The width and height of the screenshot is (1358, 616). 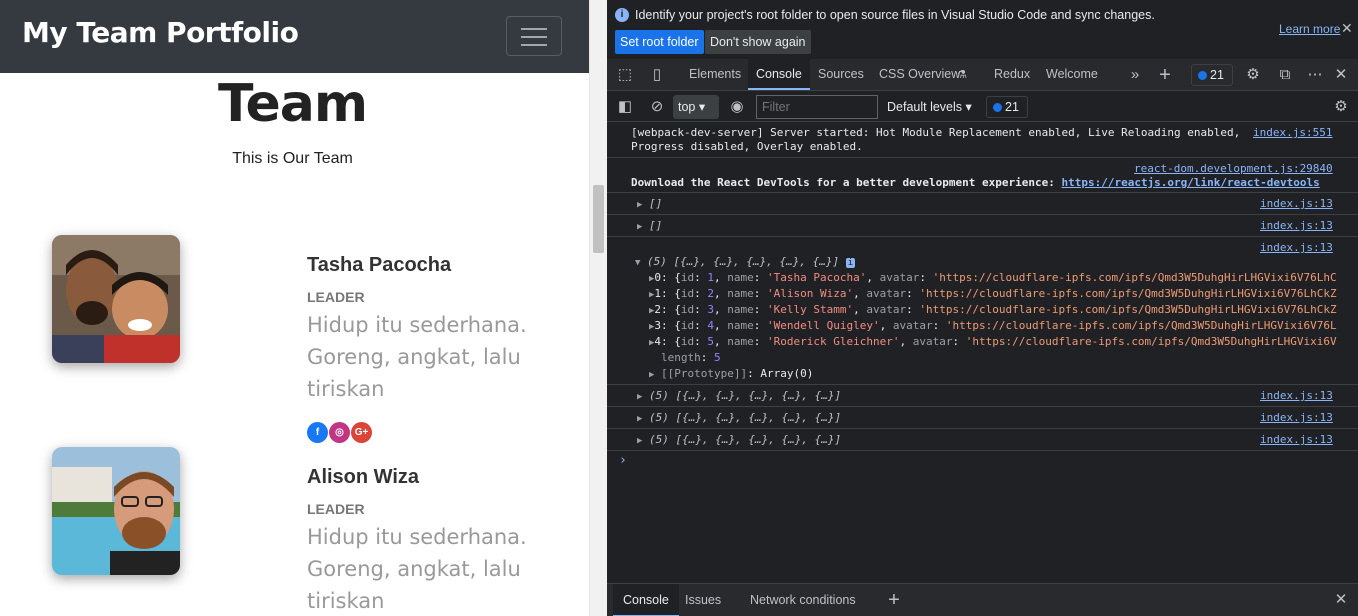 What do you see at coordinates (625, 75) in the screenshot?
I see `inspect-element-icon: ⬚` at bounding box center [625, 75].